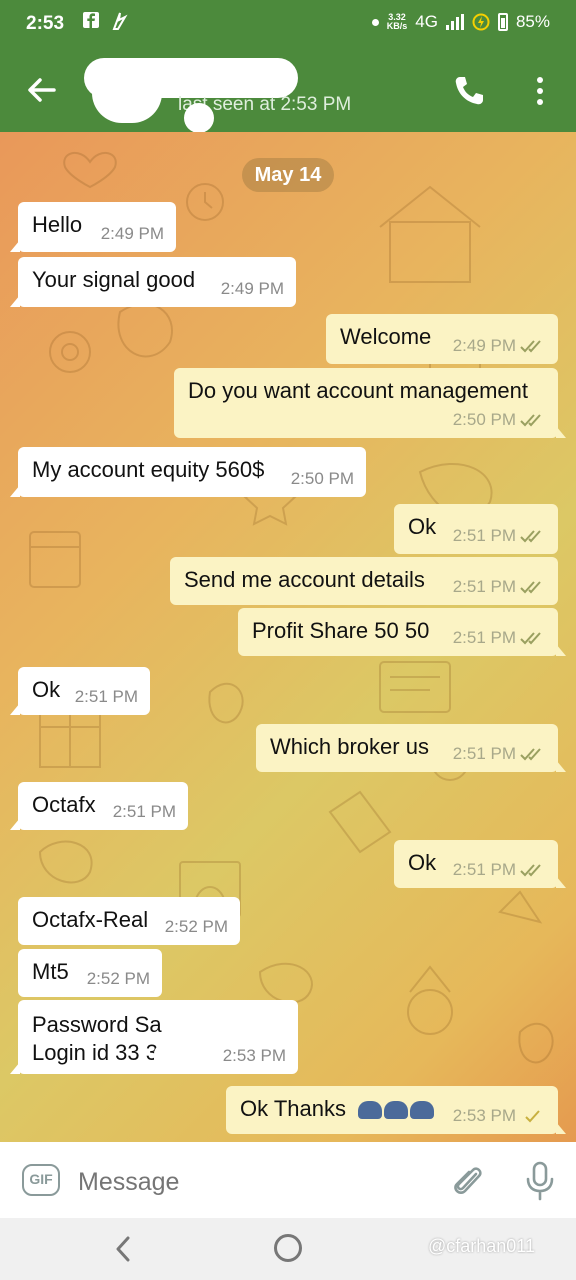 This screenshot has width=576, height=1280. Describe the element at coordinates (540, 1181) in the screenshot. I see `microphone-icon` at that location.